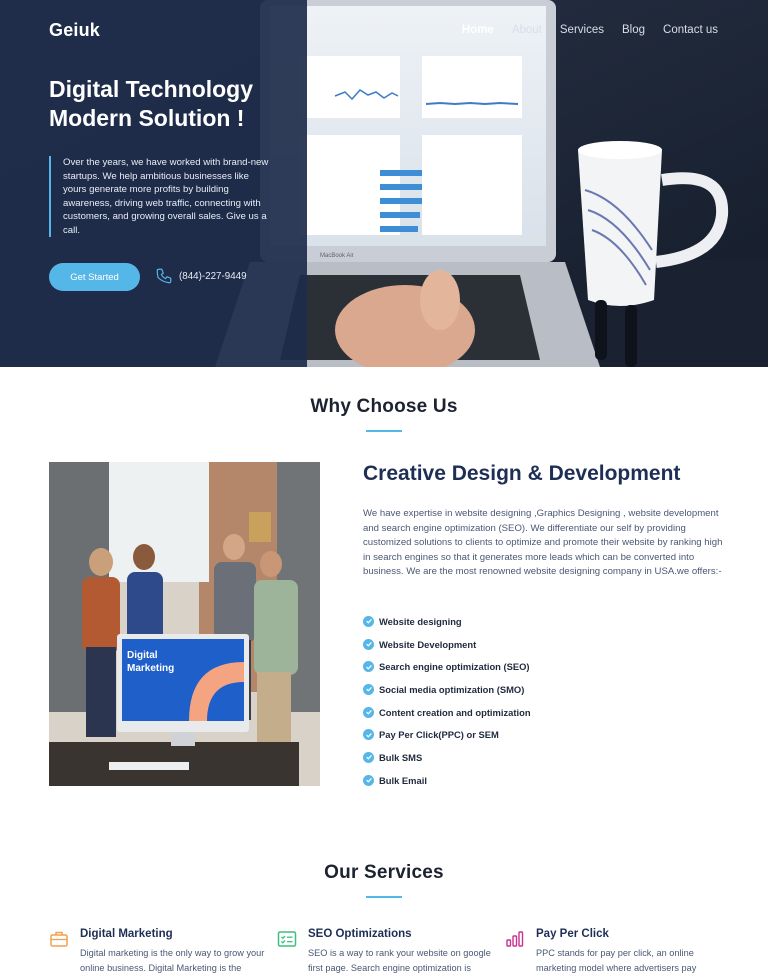 This screenshot has width=768, height=979. I want to click on list-item-label: Content creation and optimization, so click(455, 712).